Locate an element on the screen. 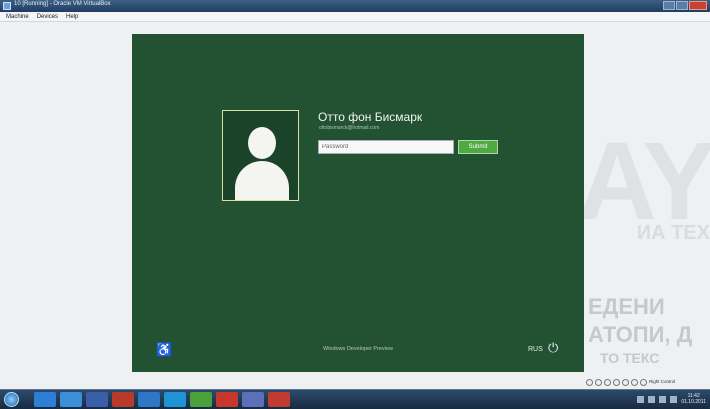 The width and height of the screenshot is (710, 409). avatar-head is located at coordinates (262, 143).